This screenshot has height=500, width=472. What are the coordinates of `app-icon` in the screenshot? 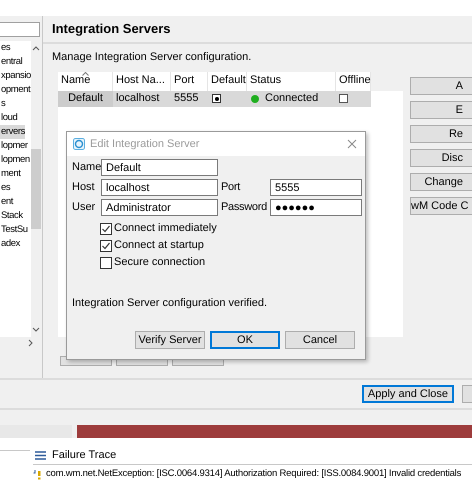 It's located at (79, 144).